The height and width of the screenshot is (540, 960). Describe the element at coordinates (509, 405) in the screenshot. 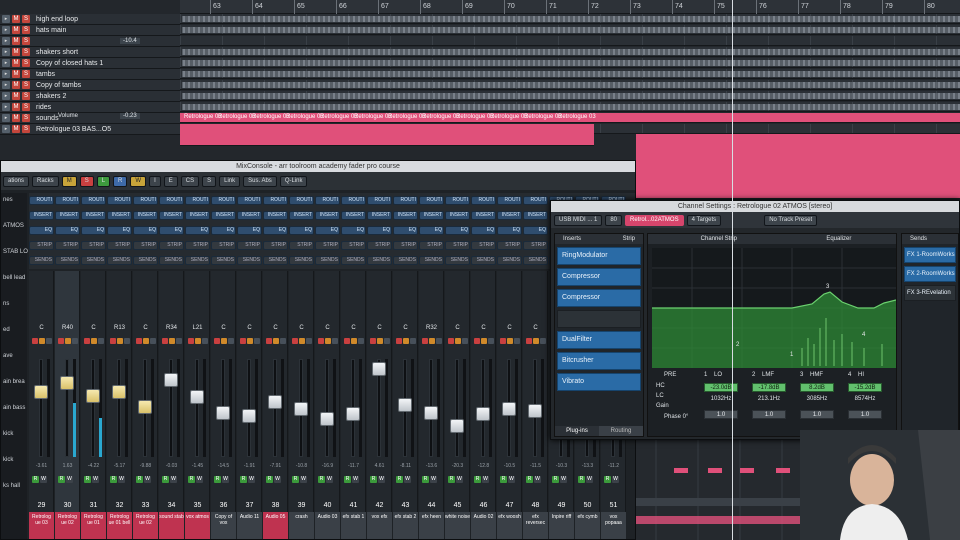

I see `channel-strip: C -10.5 R W 47 efx woosh` at that location.